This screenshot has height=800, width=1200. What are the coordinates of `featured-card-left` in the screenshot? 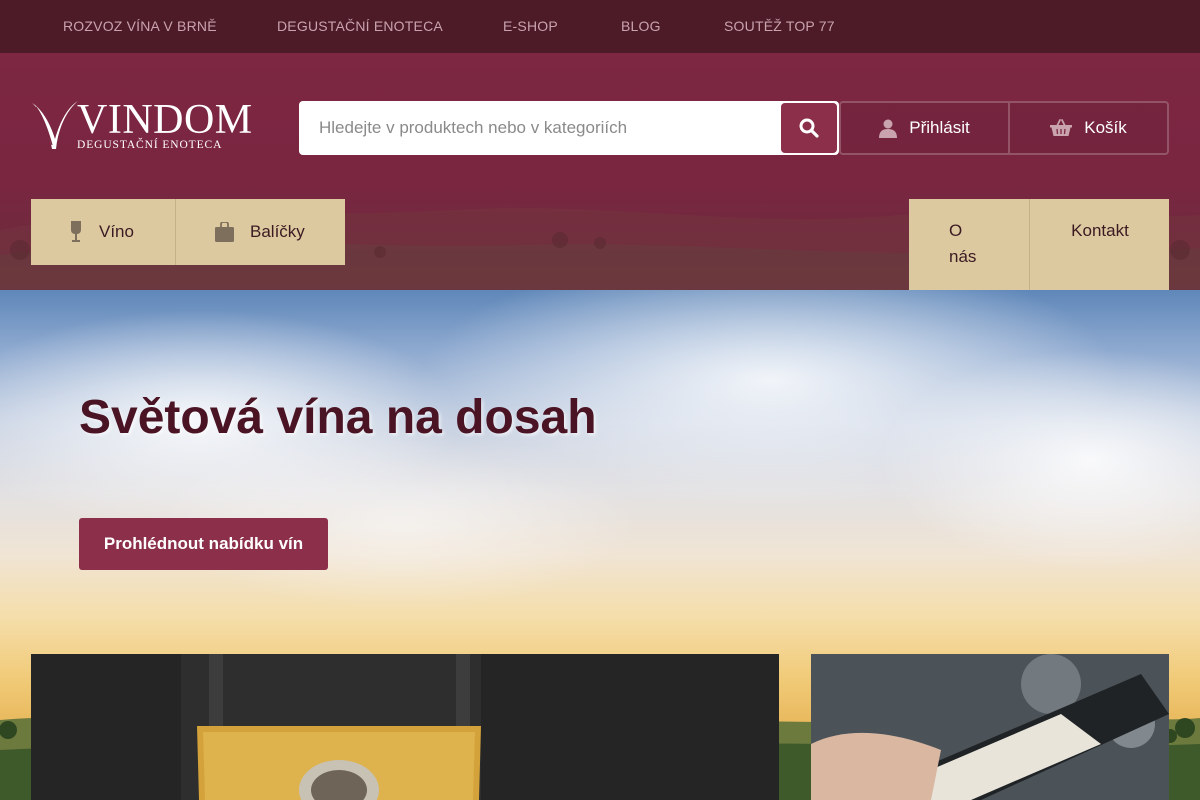 It's located at (405, 727).